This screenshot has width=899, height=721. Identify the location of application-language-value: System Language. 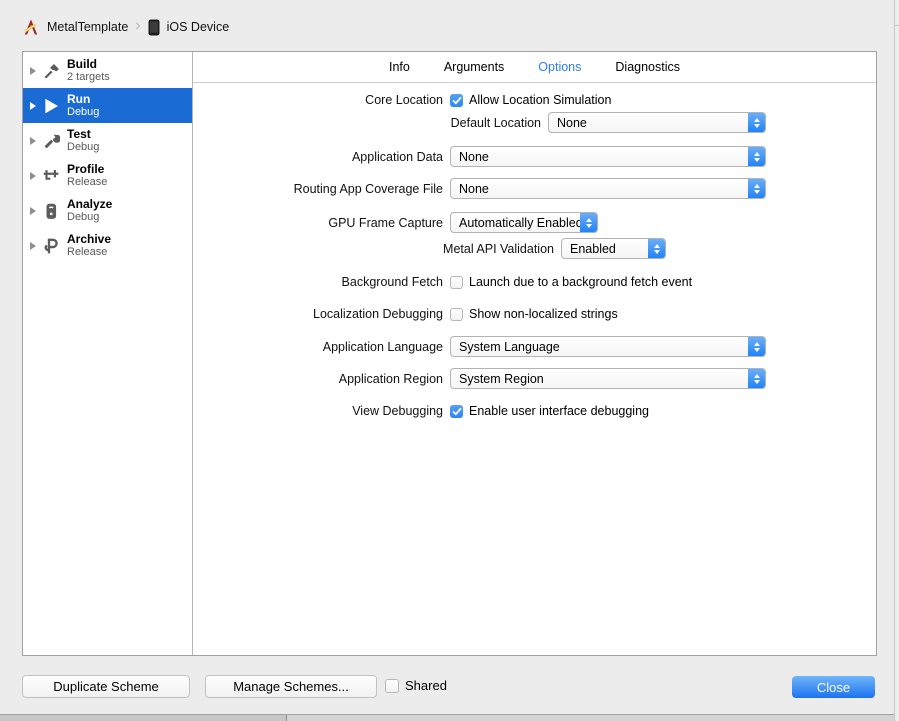
(509, 346).